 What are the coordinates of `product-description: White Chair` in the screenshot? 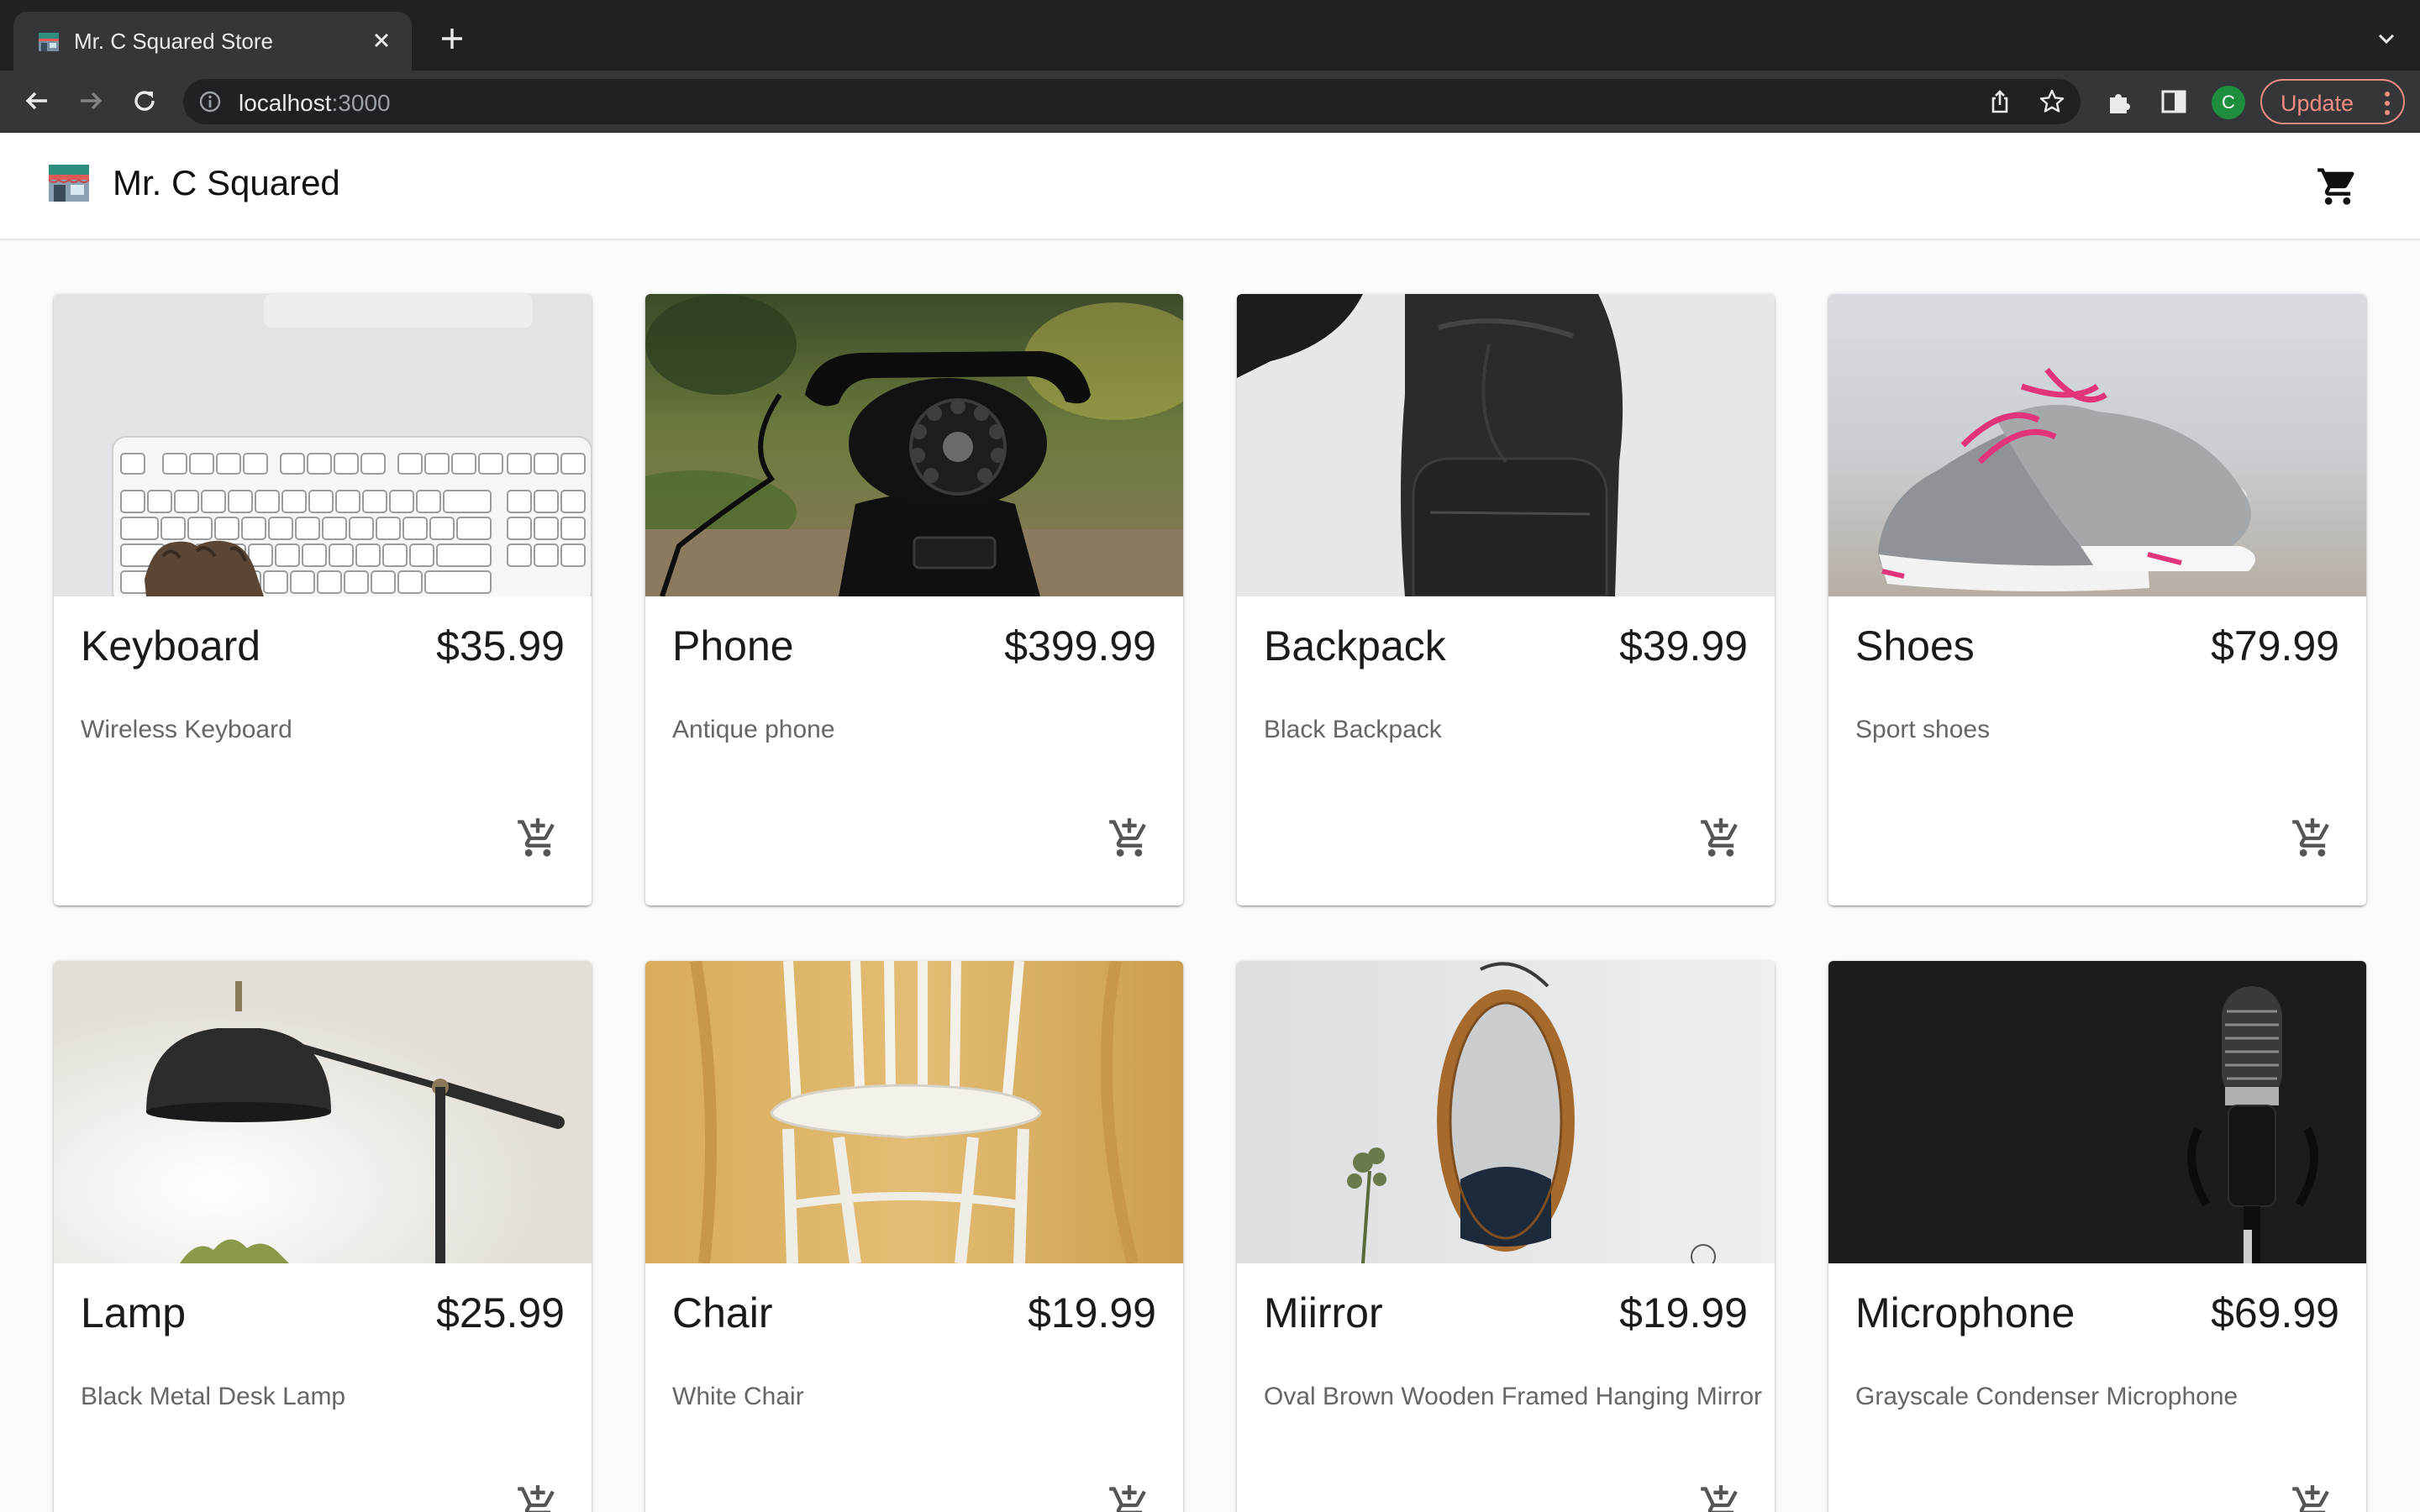 It's located at (738, 1396).